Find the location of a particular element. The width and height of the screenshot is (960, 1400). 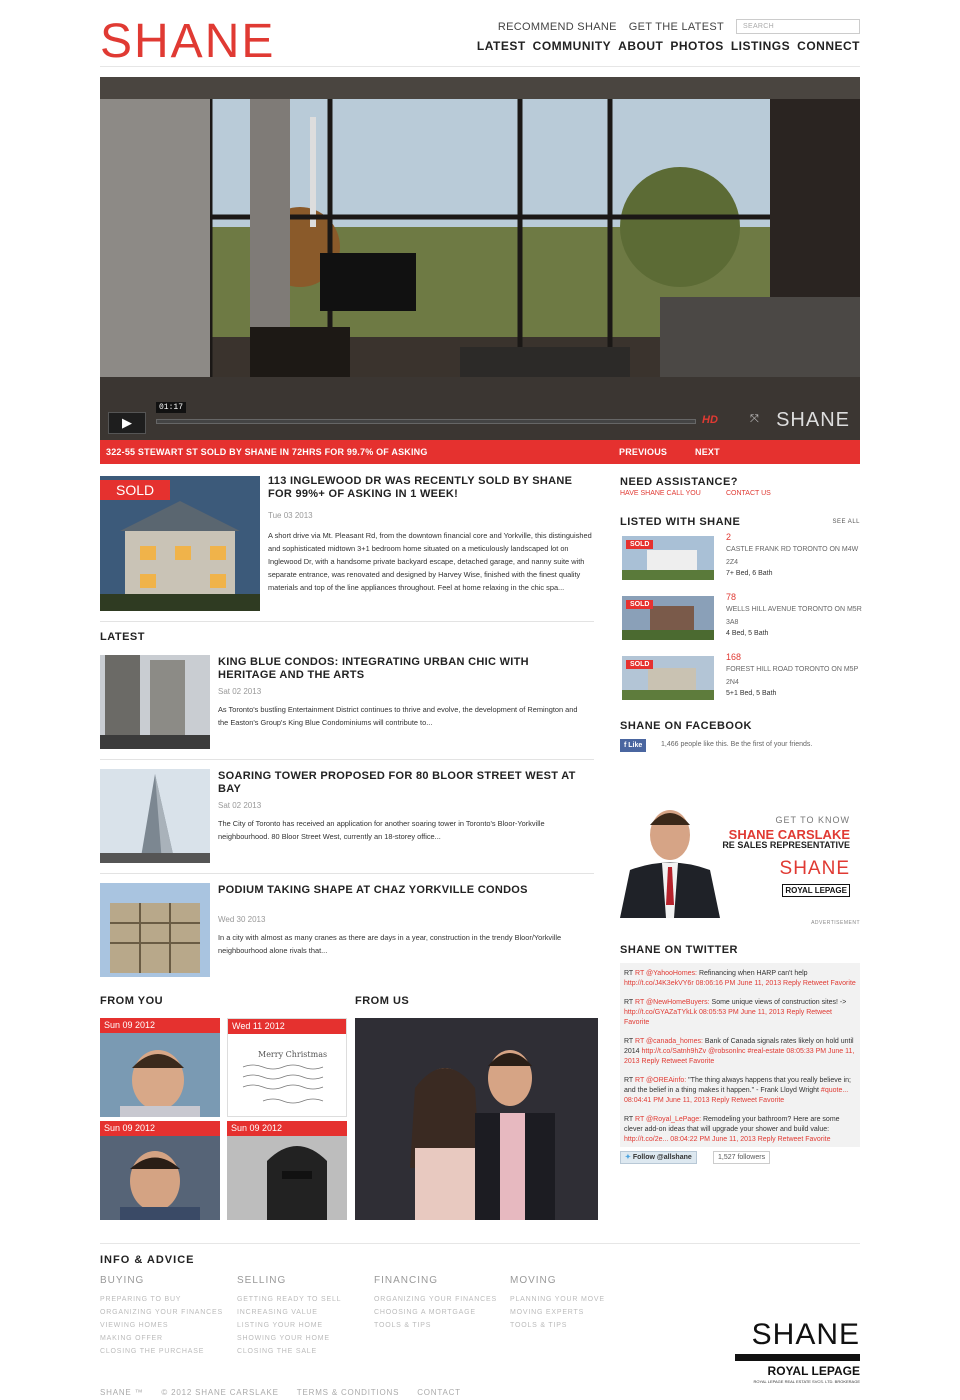

footer-link: GETTING READY TO SELL is located at coordinates (289, 1299).